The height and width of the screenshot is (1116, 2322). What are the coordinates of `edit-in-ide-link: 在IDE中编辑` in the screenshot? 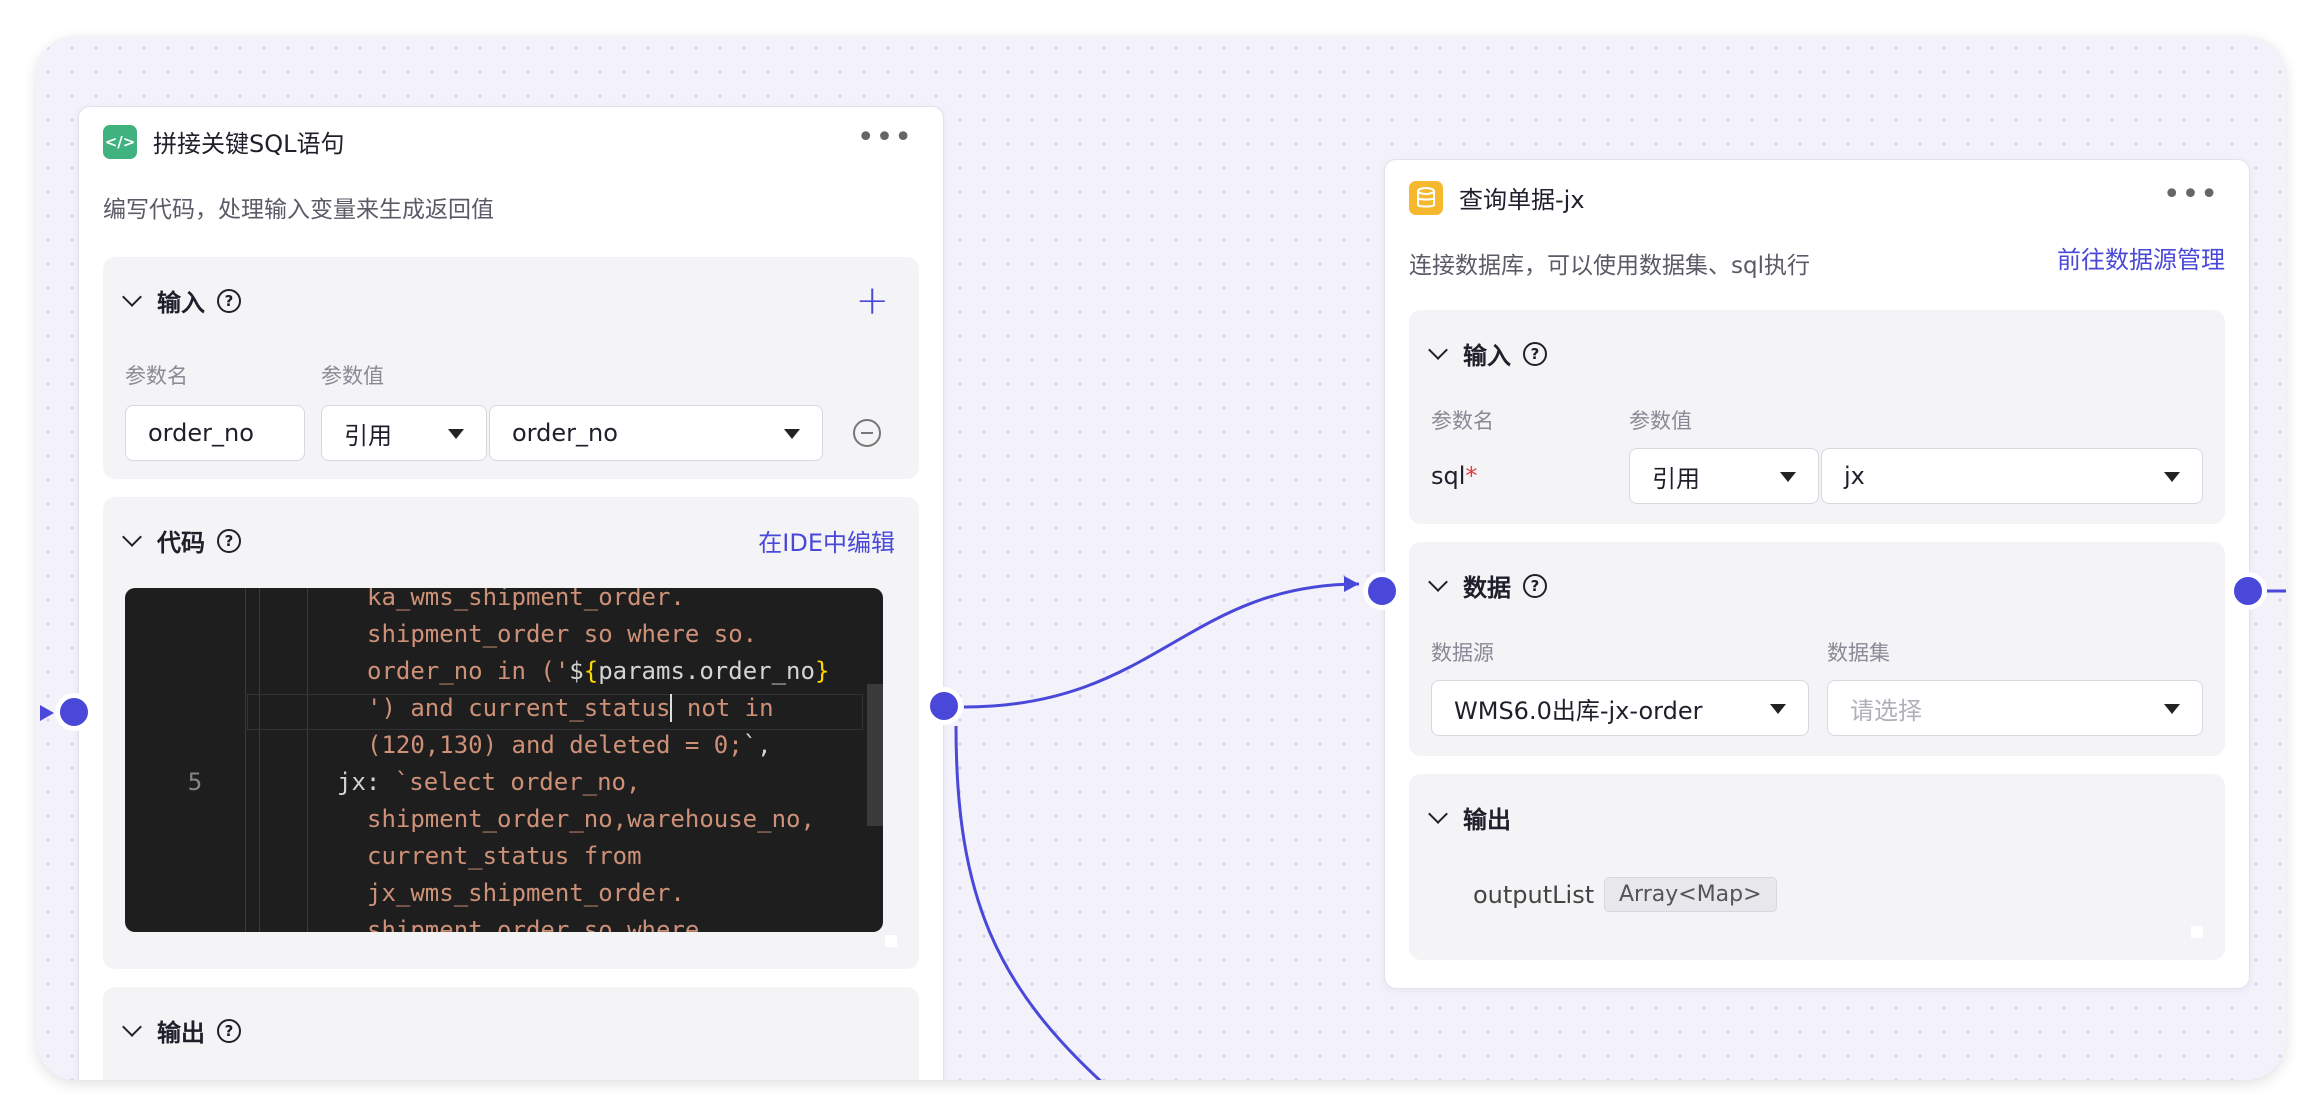 It's located at (826, 540).